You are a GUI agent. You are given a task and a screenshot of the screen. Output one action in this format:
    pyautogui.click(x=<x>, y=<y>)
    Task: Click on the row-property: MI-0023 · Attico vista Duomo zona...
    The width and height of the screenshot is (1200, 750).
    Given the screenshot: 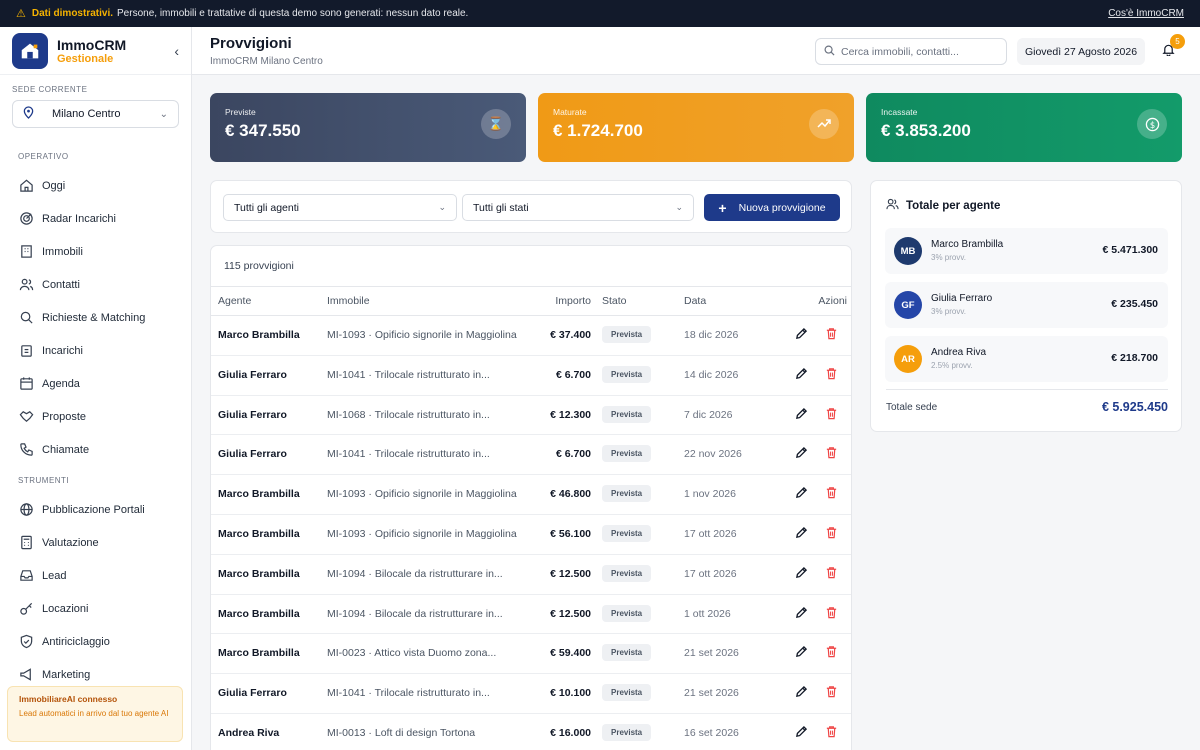 What is the action you would take?
    pyautogui.click(x=412, y=653)
    